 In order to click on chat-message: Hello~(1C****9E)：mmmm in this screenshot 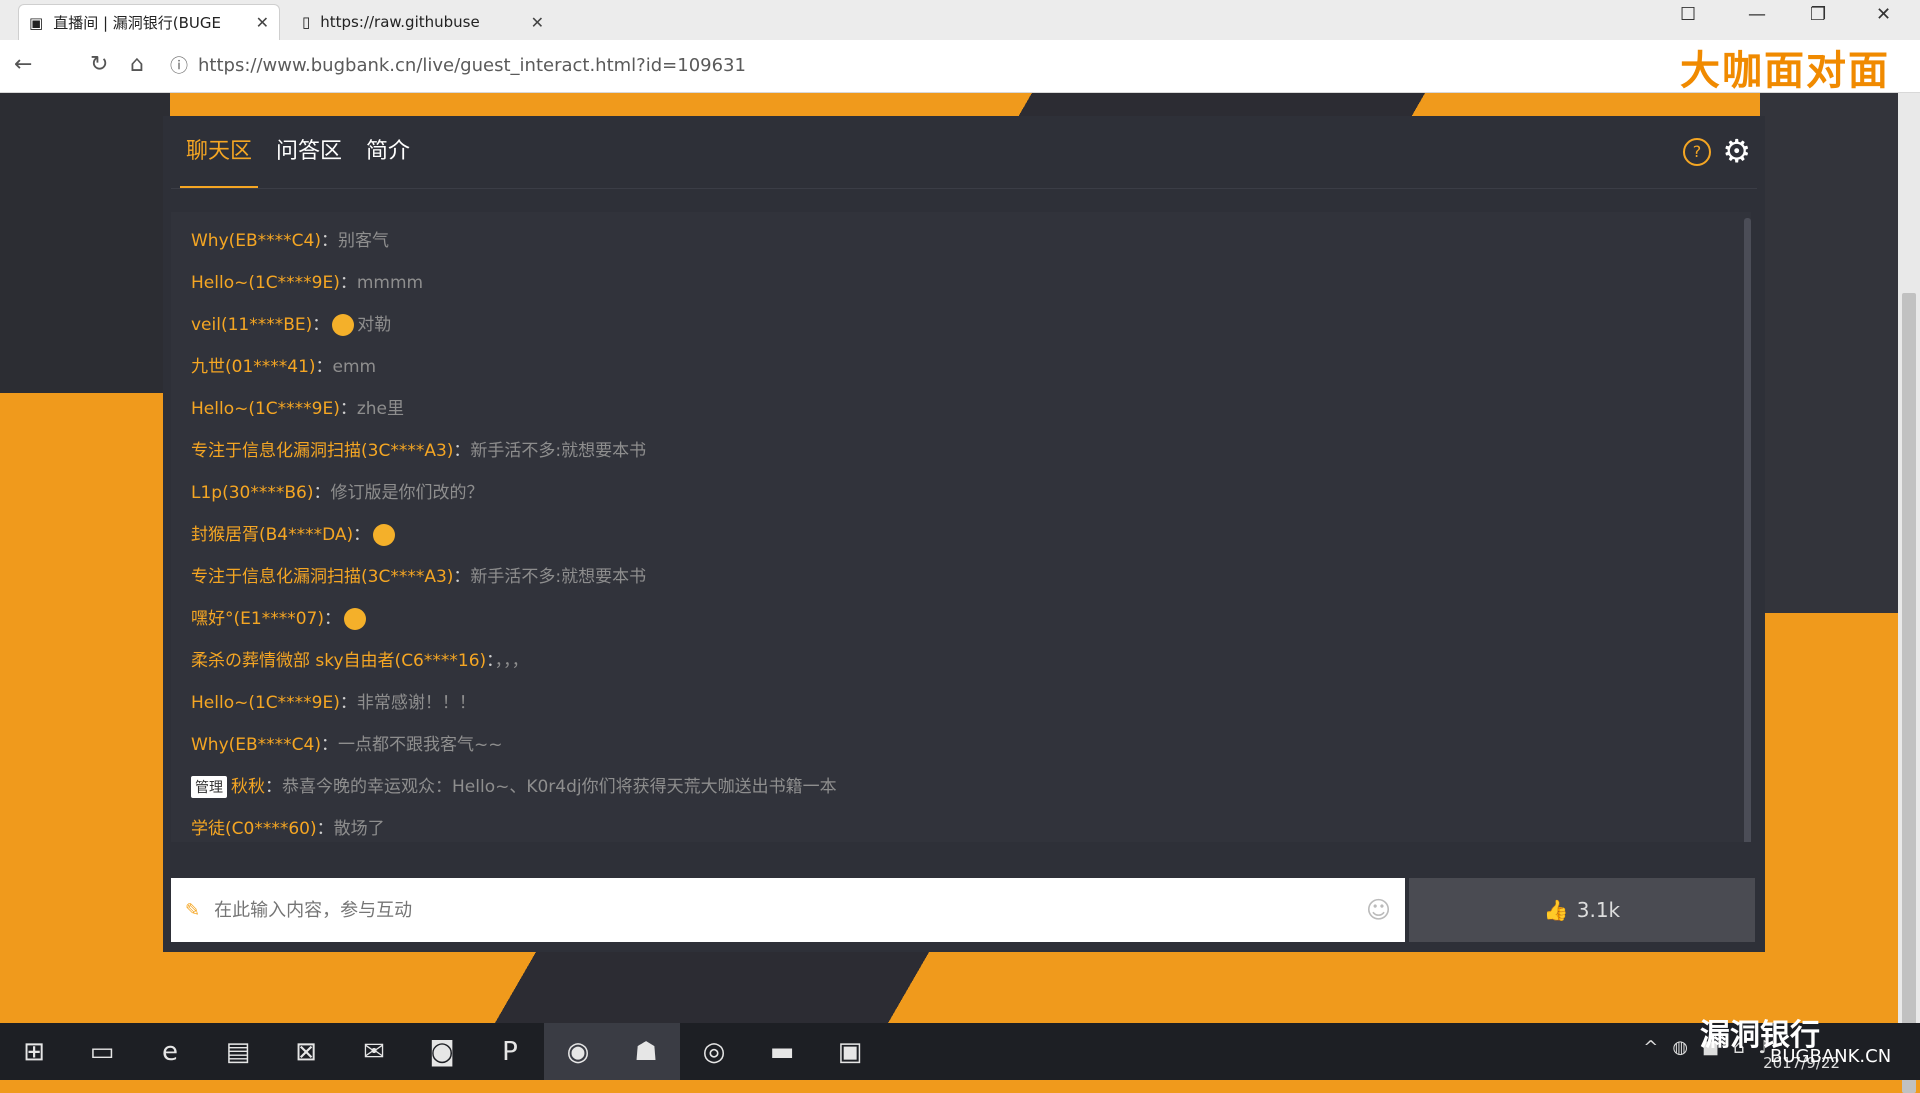, I will do `click(307, 283)`.